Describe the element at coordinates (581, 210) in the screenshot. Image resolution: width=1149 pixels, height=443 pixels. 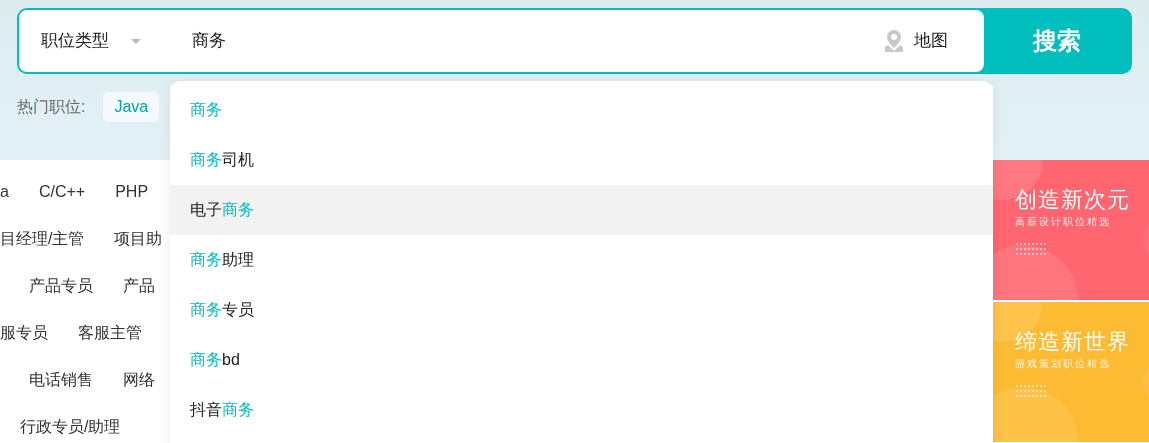
I see `suggestion-item: 电子商务` at that location.